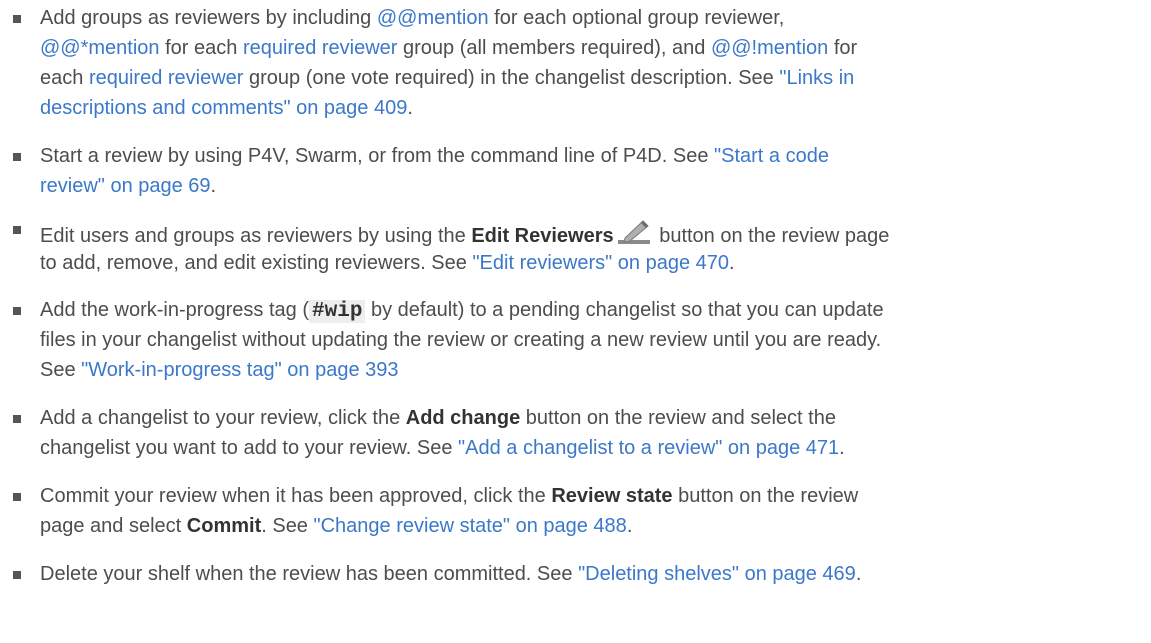  What do you see at coordinates (771, 156) in the screenshot?
I see `cross-reference-link: "Start a code` at bounding box center [771, 156].